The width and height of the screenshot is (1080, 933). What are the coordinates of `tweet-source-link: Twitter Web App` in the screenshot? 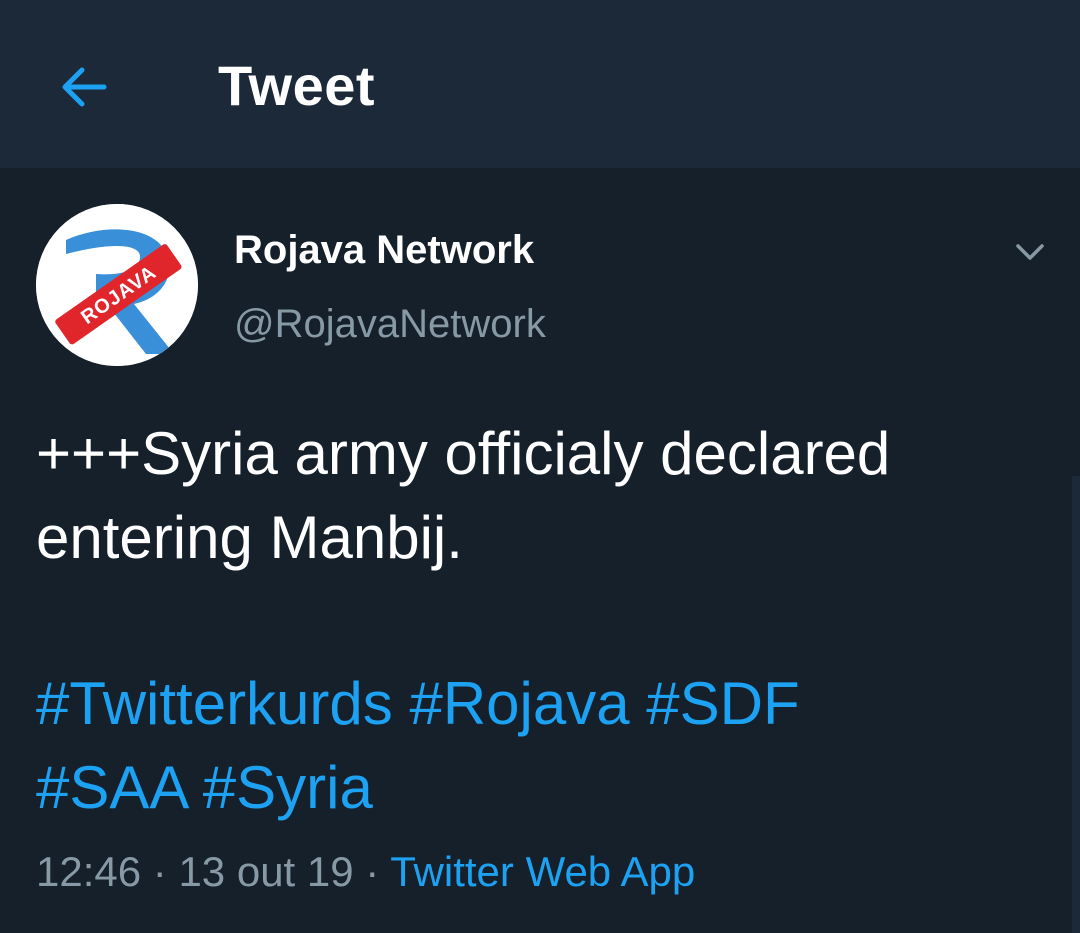 It's located at (542, 871).